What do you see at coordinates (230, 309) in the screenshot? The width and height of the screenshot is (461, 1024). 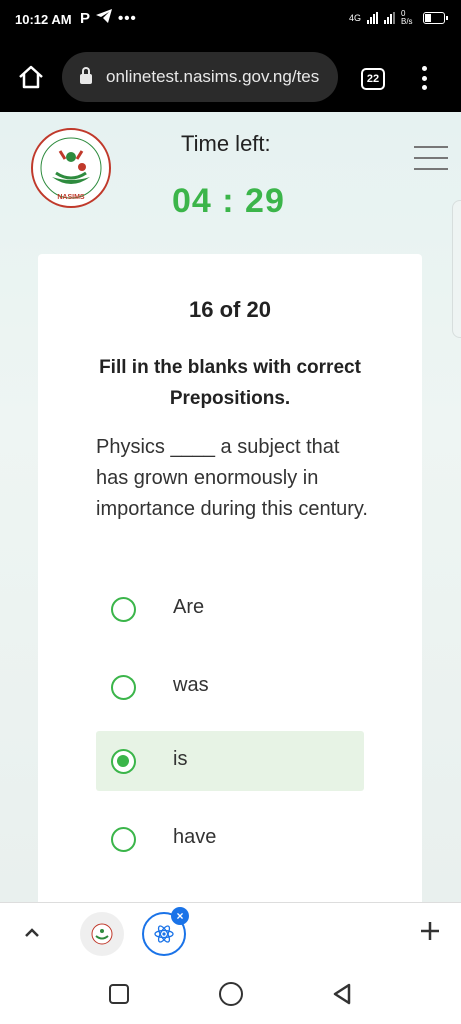 I see `question-counter: 16 of 20` at bounding box center [230, 309].